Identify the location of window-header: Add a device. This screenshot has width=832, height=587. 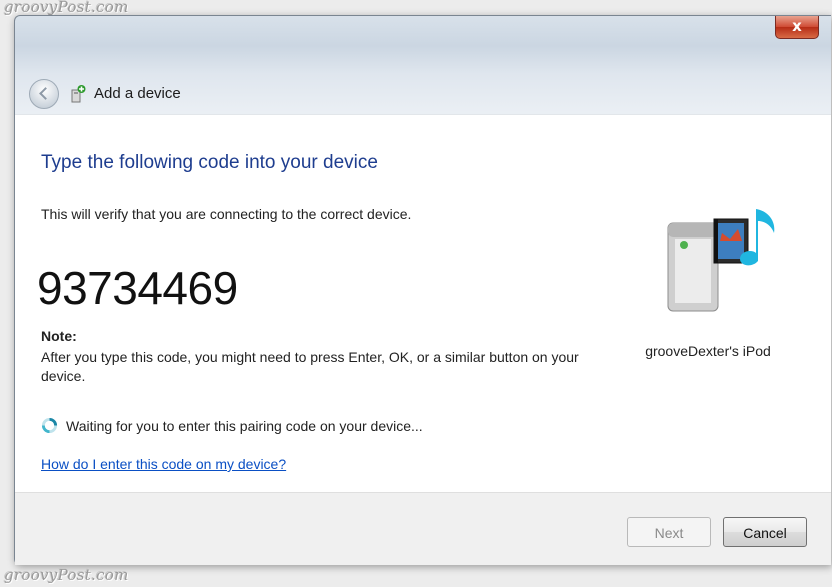
(423, 93).